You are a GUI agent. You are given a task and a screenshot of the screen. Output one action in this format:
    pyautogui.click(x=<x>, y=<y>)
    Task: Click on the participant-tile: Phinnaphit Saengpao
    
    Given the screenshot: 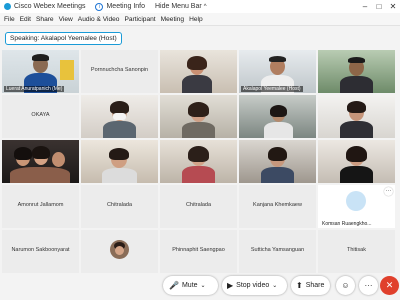 What is the action you would take?
    pyautogui.click(x=198, y=251)
    